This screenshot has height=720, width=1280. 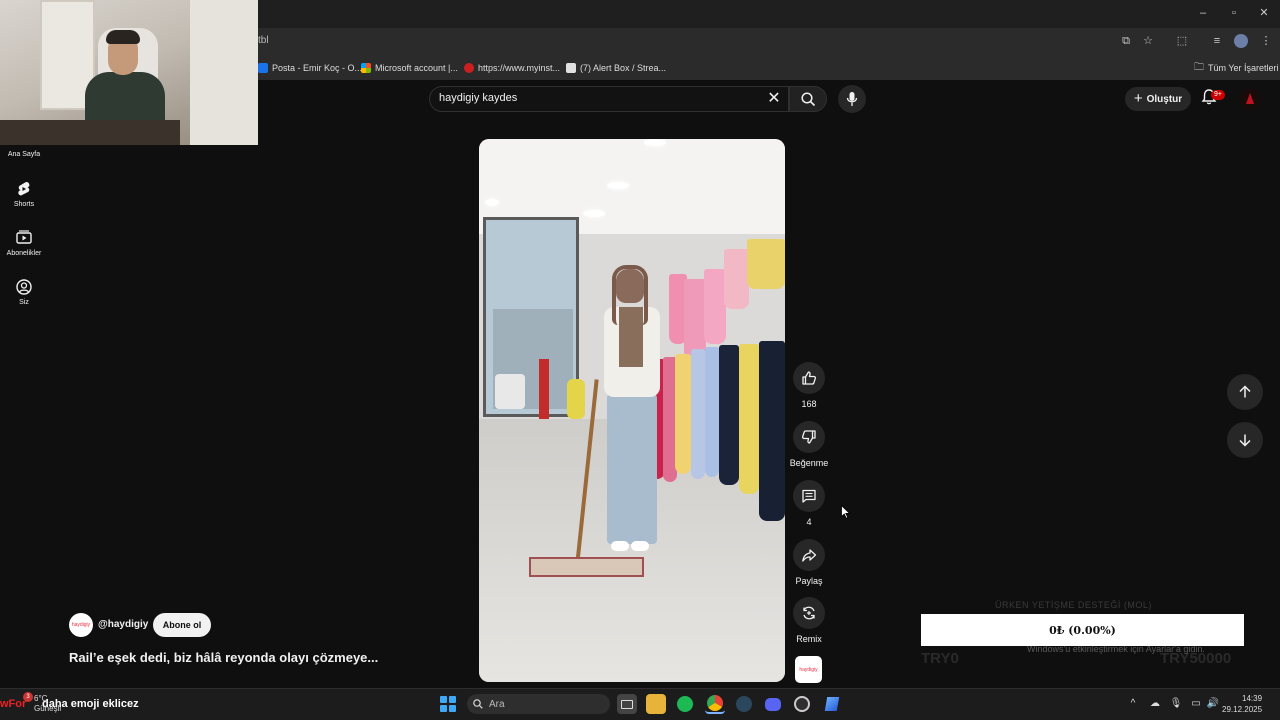 I want to click on next-video-button, so click(x=1245, y=440).